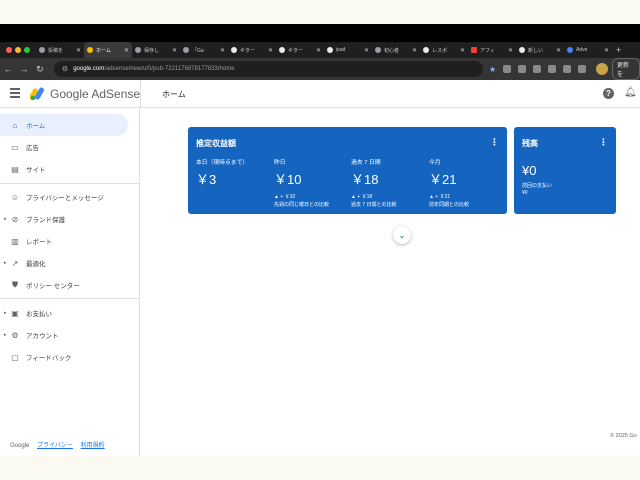 This screenshot has width=640, height=480. Describe the element at coordinates (95, 94) in the screenshot. I see `brand-name: Google AdSense` at that location.